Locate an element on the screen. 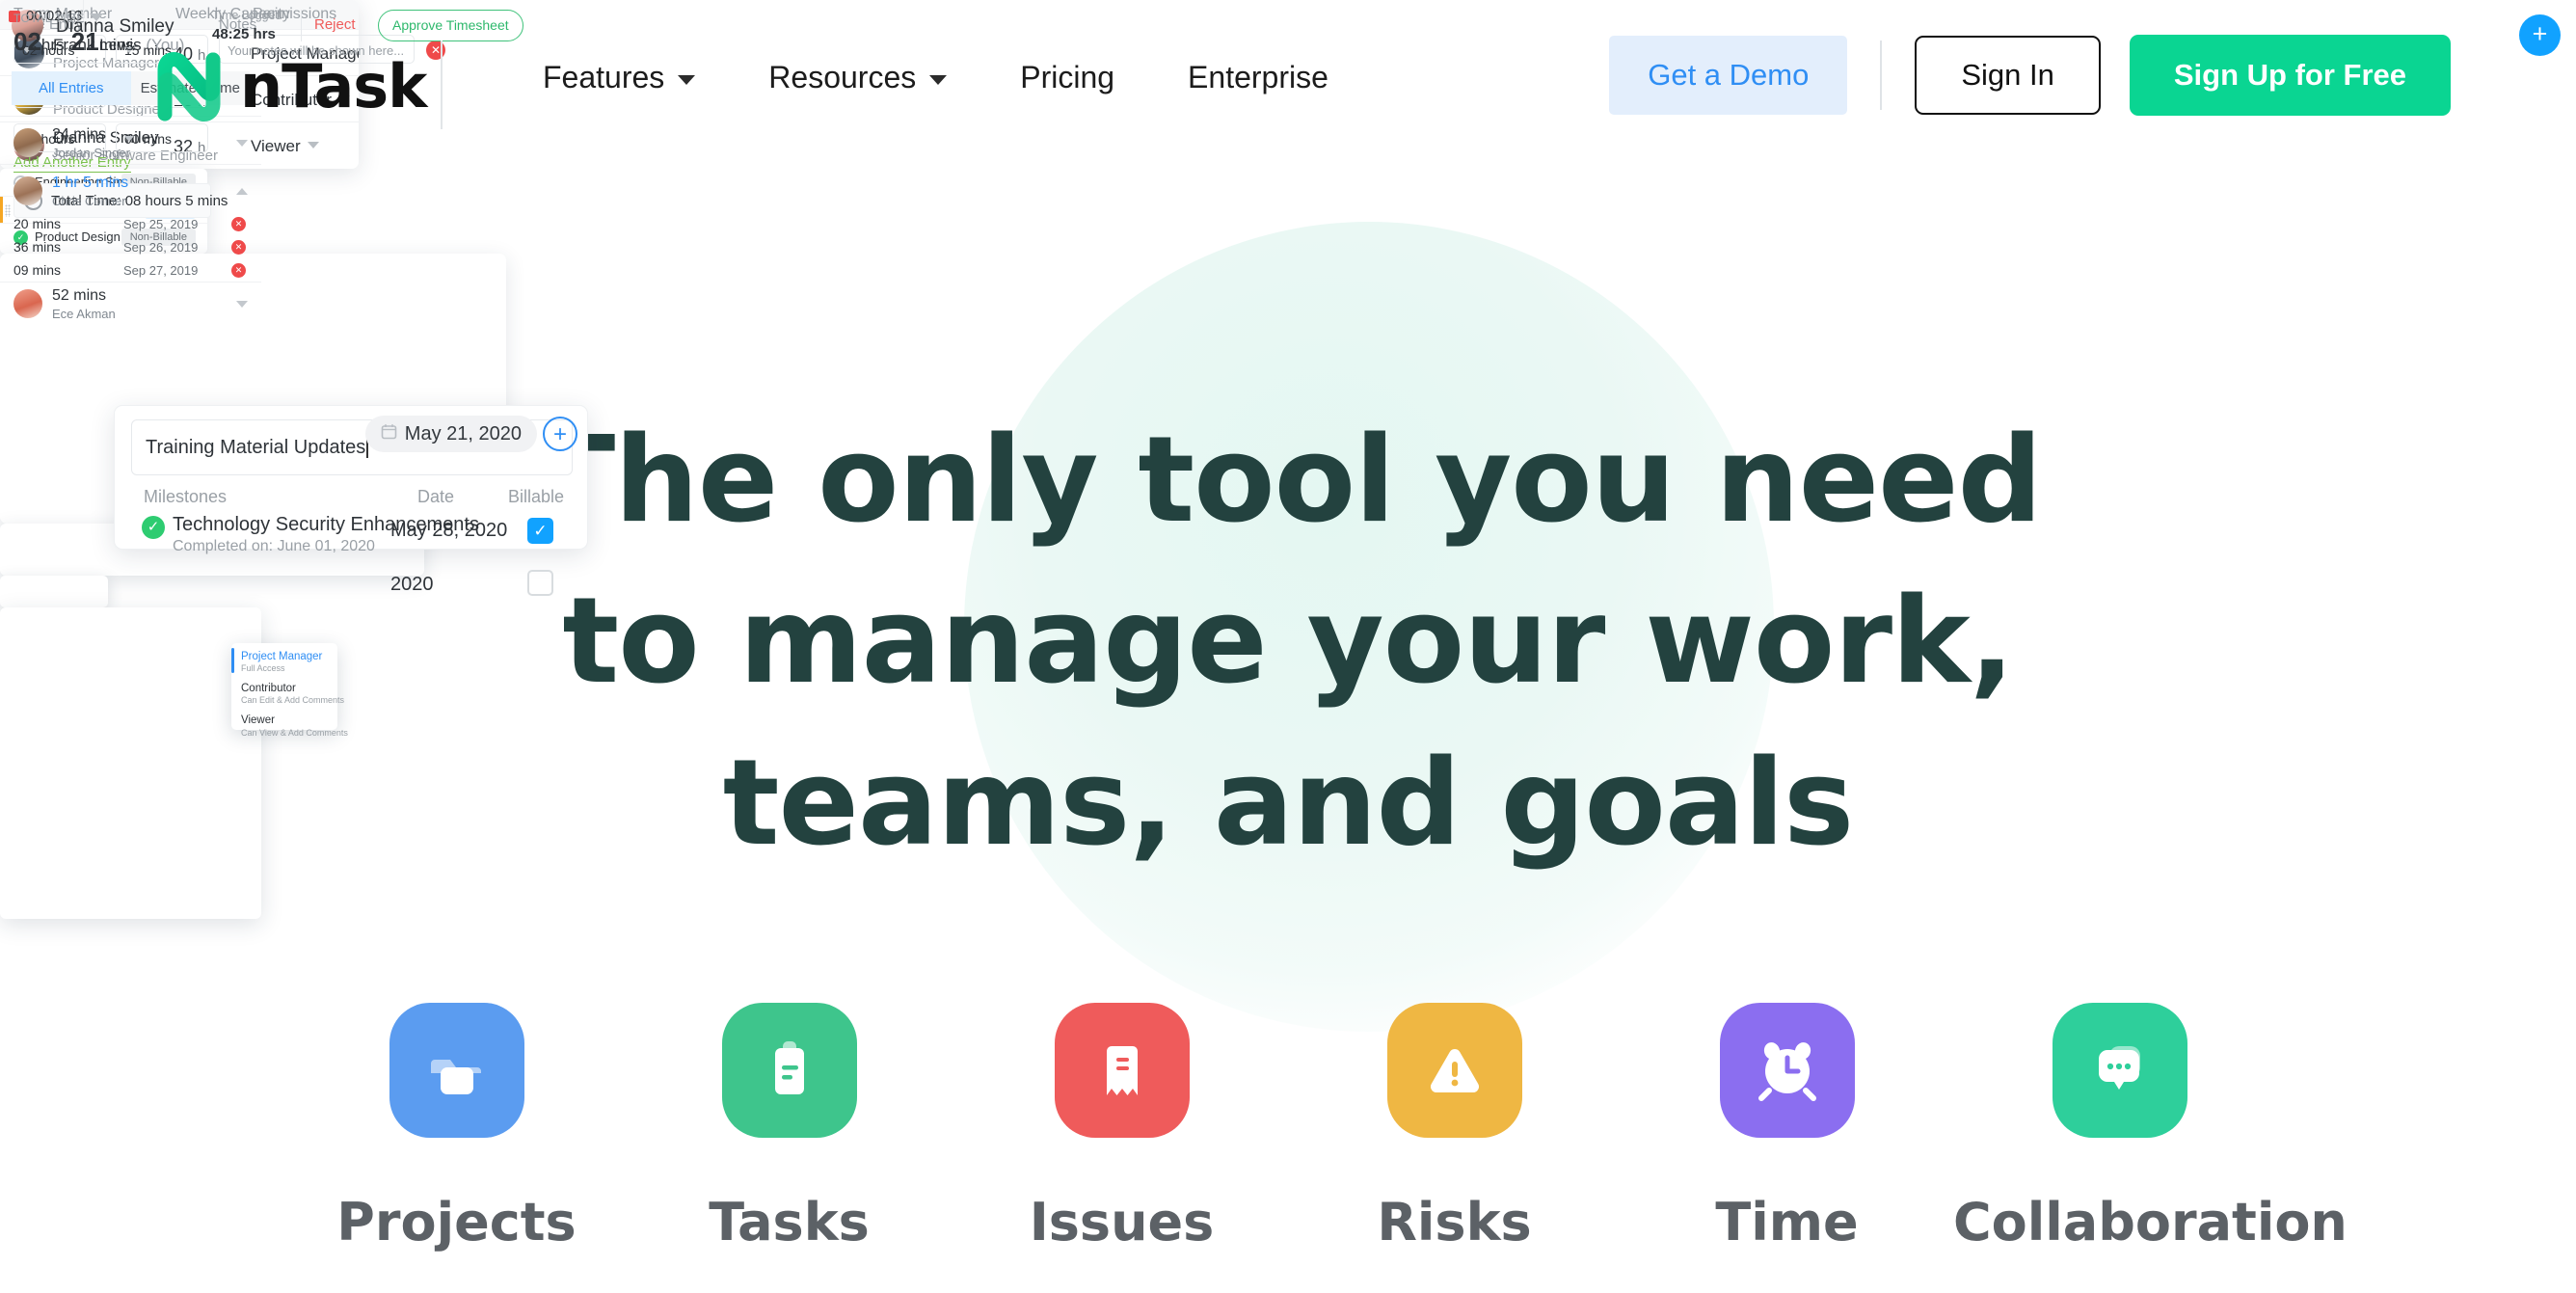 The height and width of the screenshot is (1293, 2576). feature-risks: Risks is located at coordinates (1454, 1128).